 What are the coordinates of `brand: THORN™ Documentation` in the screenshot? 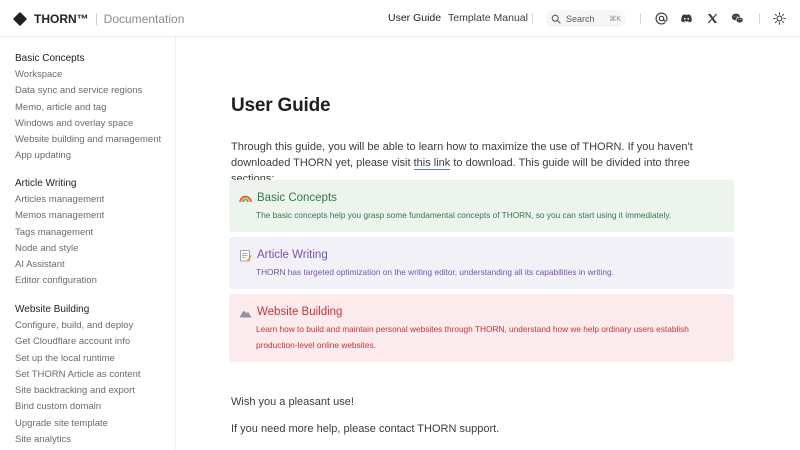 It's located at (98, 18).